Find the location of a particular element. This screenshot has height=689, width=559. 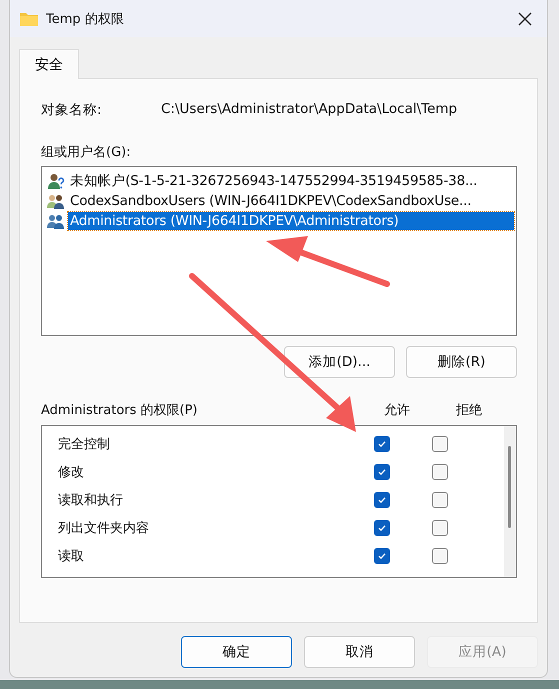

groups-label: 组或用户名(G): is located at coordinates (86, 152).